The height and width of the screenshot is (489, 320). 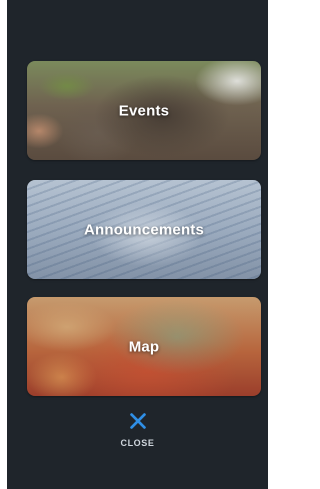 I want to click on menu-card-label-map: Map, so click(x=144, y=346).